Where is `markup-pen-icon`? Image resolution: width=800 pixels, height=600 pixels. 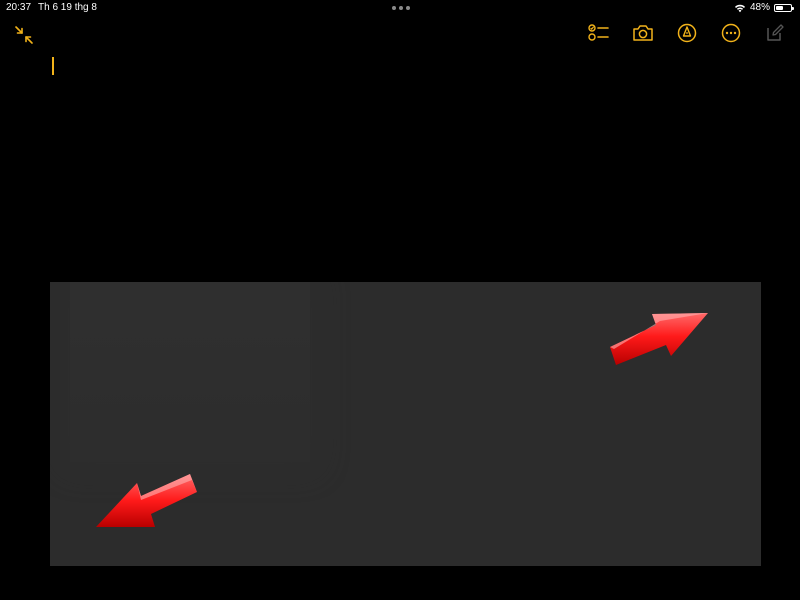 markup-pen-icon is located at coordinates (687, 33).